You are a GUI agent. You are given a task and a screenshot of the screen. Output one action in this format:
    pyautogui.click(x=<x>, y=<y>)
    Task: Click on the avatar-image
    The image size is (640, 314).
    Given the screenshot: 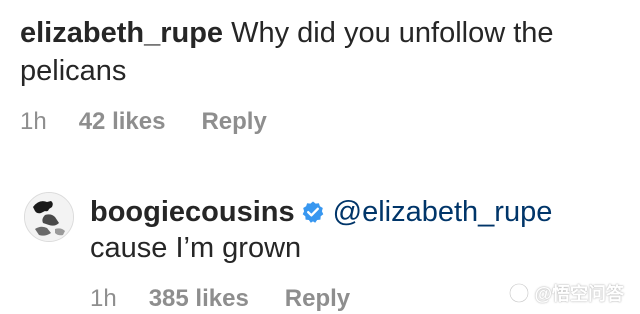 What is the action you would take?
    pyautogui.click(x=49, y=217)
    